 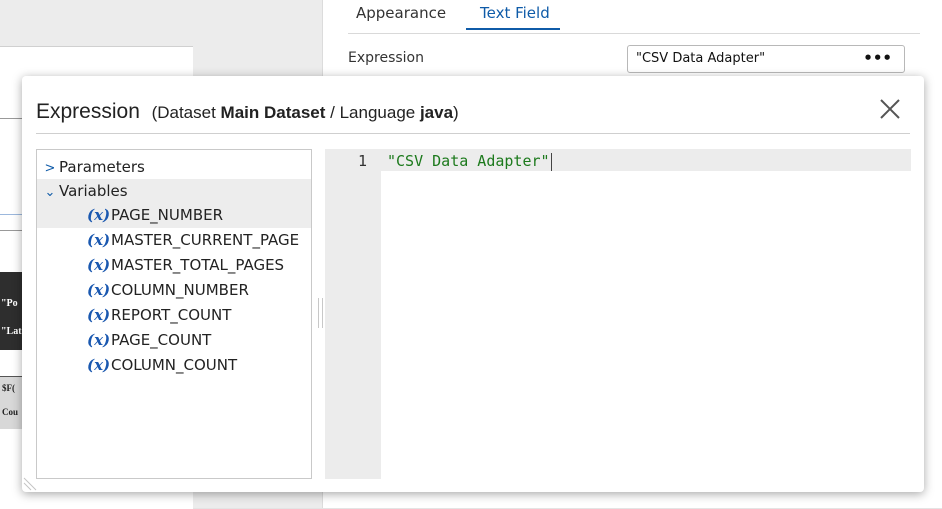 I want to click on tree-item-label: Parameters, so click(x=102, y=167).